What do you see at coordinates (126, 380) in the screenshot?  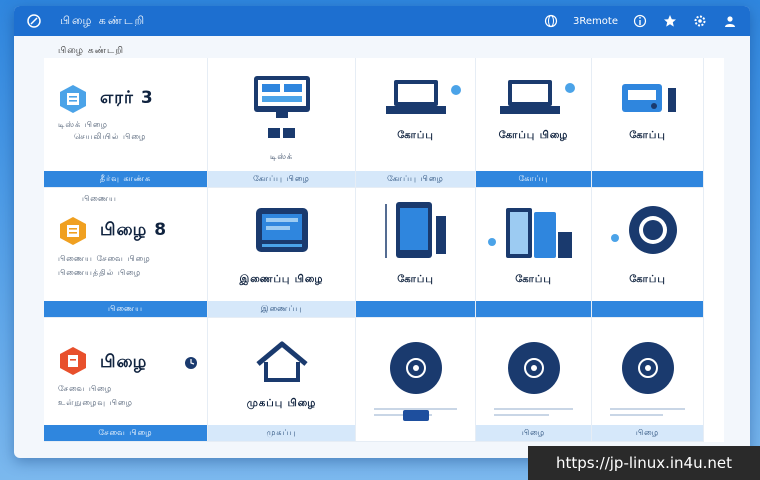 I see `row3-header-card: பிழை சேவை பிழை உள்நுழைவு பிழை சேவை பிழை` at bounding box center [126, 380].